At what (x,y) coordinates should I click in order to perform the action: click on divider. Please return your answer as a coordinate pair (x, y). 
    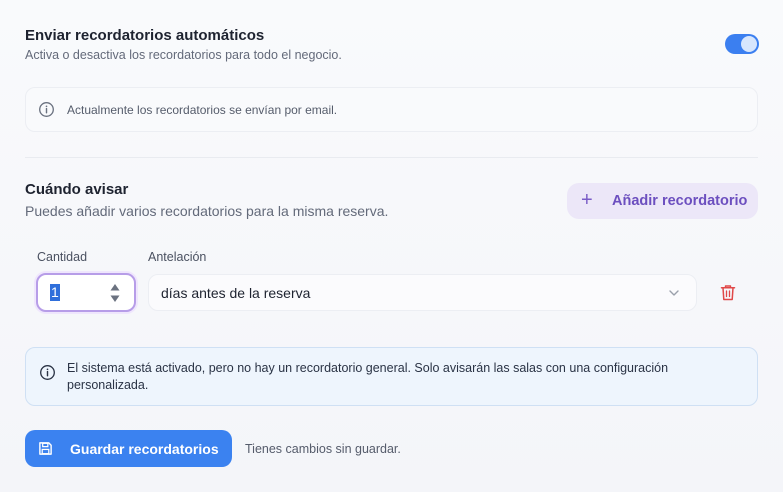
    Looking at the image, I should click on (391, 157).